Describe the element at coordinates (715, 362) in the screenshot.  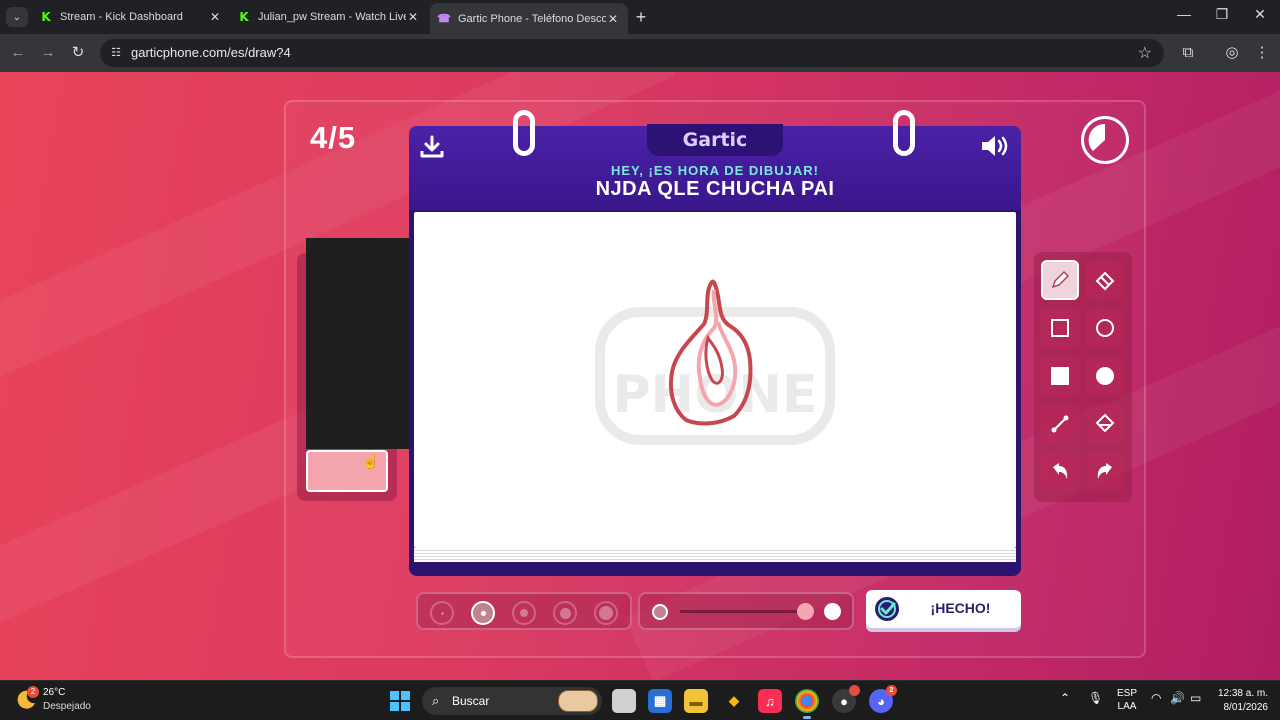
I see `canvas-drawing: PHONE` at that location.